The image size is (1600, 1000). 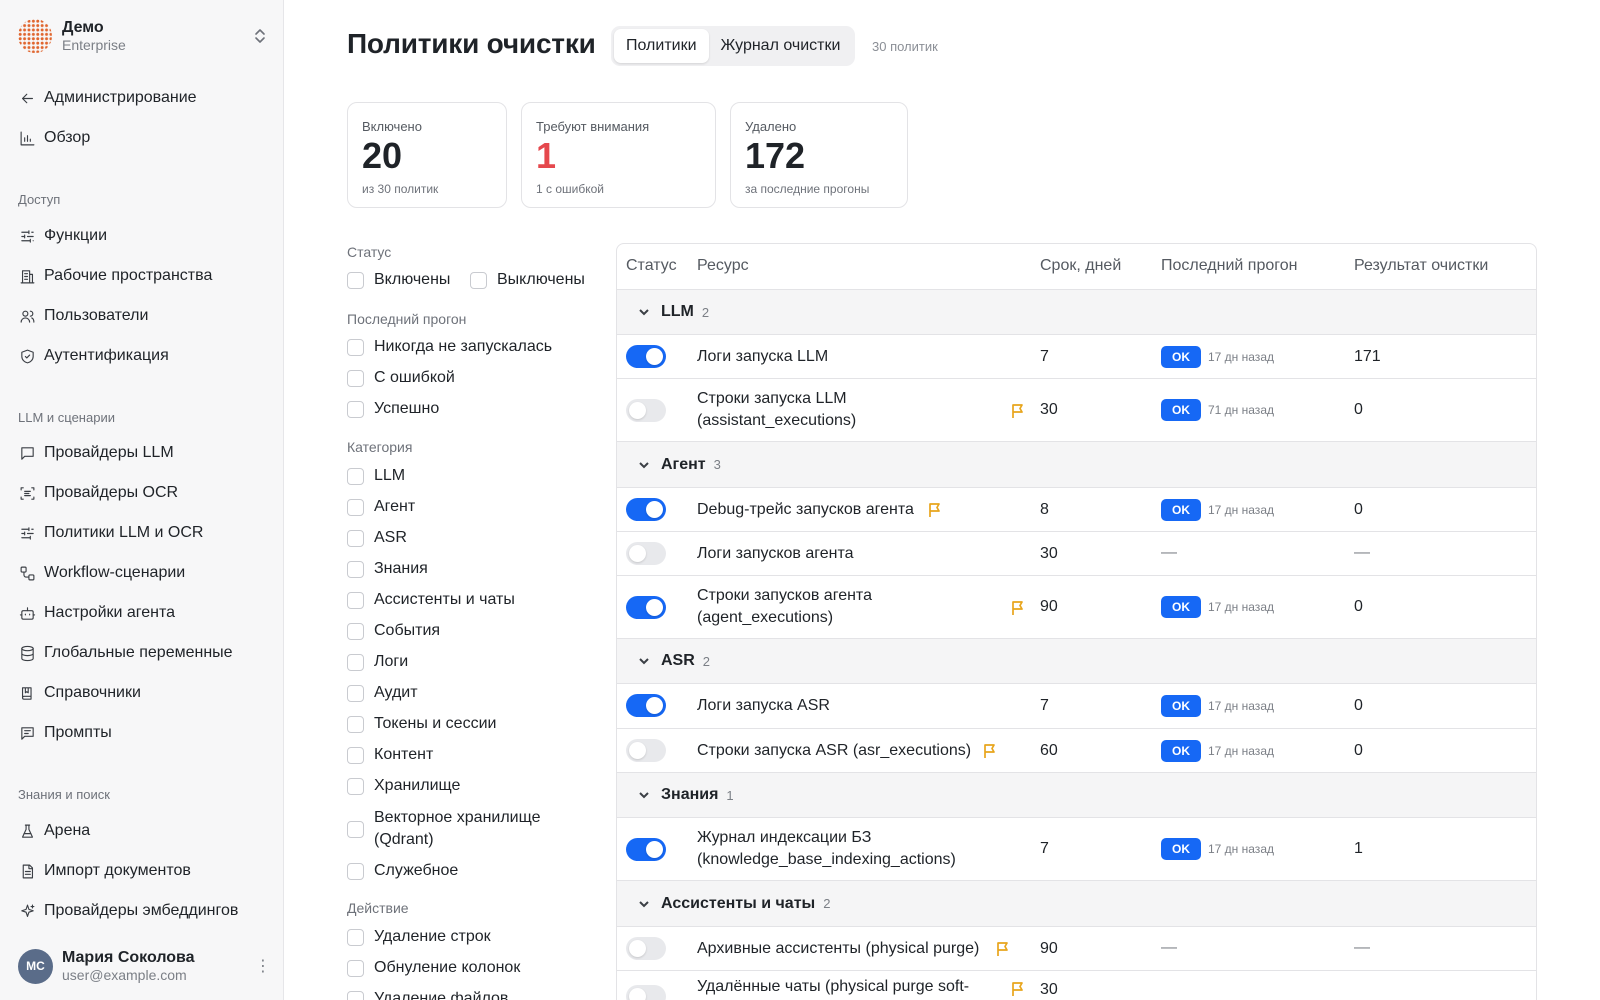 What do you see at coordinates (143, 573) in the screenshot?
I see `nav-workflows: Workflow-сценарии` at bounding box center [143, 573].